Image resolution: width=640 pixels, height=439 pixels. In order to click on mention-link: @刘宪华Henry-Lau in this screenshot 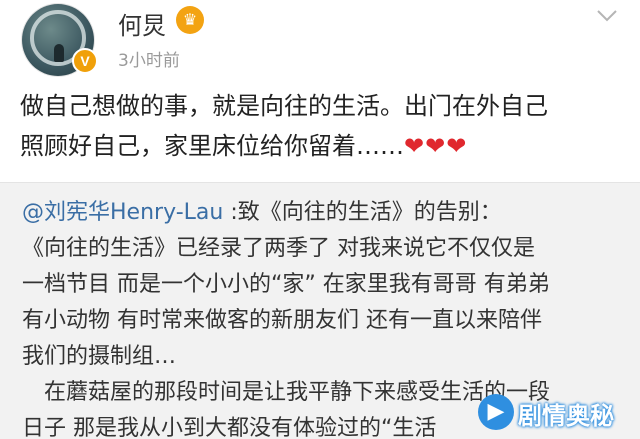, I will do `click(122, 212)`.